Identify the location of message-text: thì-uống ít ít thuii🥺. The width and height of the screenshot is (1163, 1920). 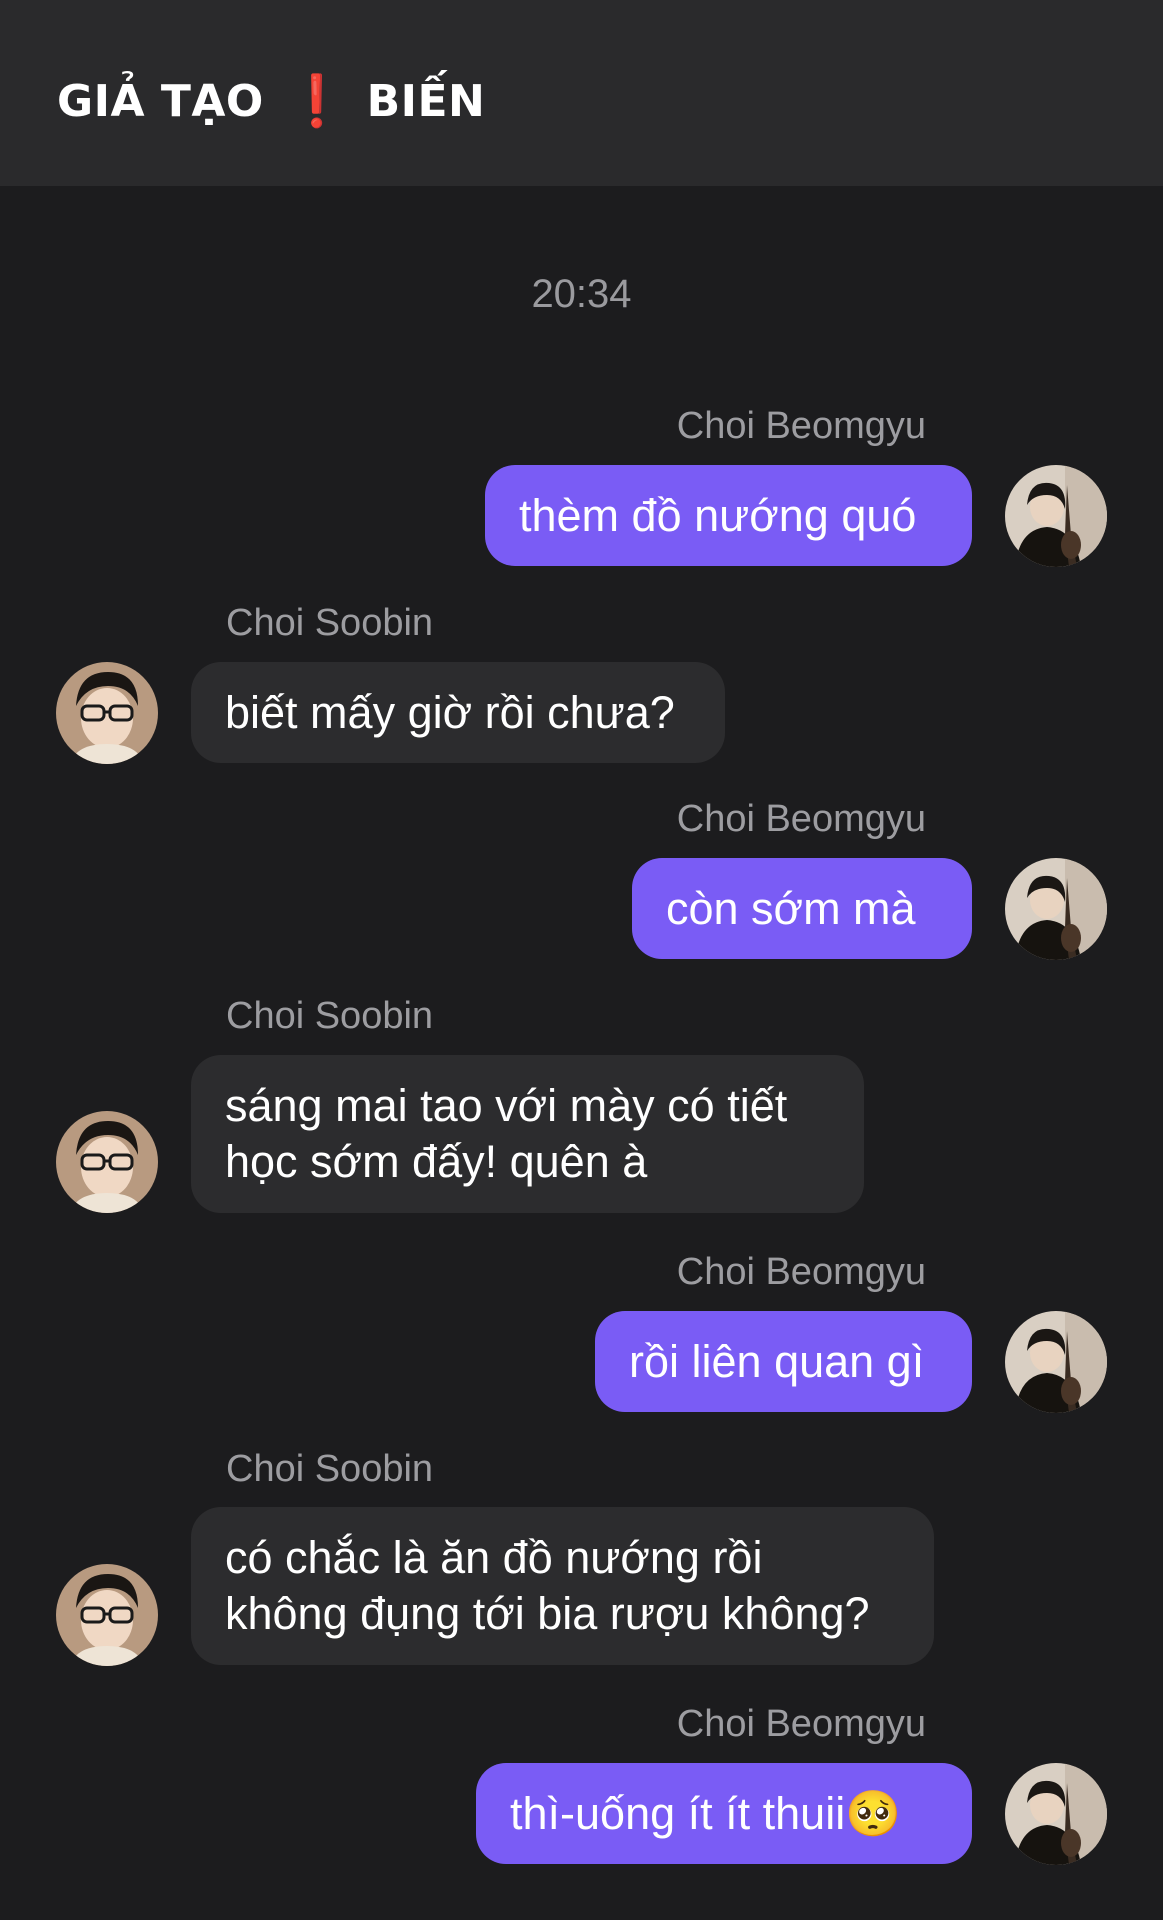
(706, 1813).